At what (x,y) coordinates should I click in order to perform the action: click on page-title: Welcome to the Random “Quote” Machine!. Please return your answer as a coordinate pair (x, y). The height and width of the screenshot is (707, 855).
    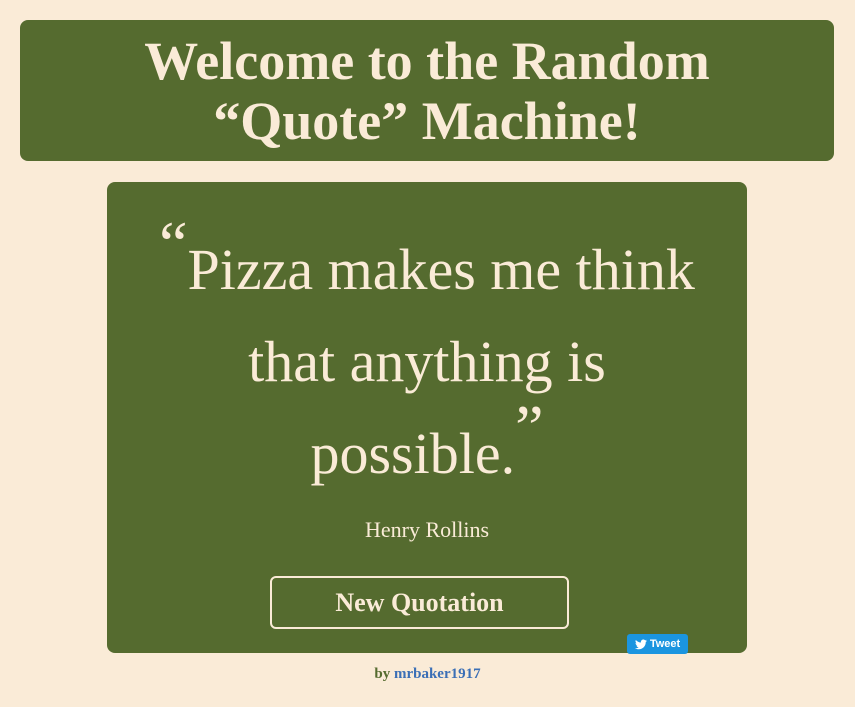
    Looking at the image, I should click on (427, 90).